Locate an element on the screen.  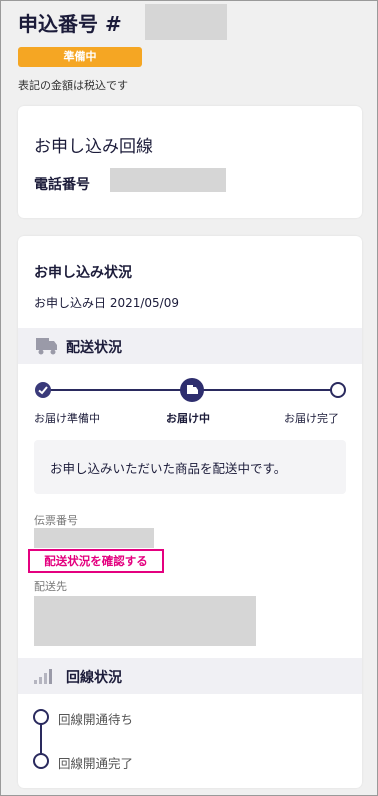
delivery-message: お申し込みいただいた商品を配送中です。 is located at coordinates (168, 468).